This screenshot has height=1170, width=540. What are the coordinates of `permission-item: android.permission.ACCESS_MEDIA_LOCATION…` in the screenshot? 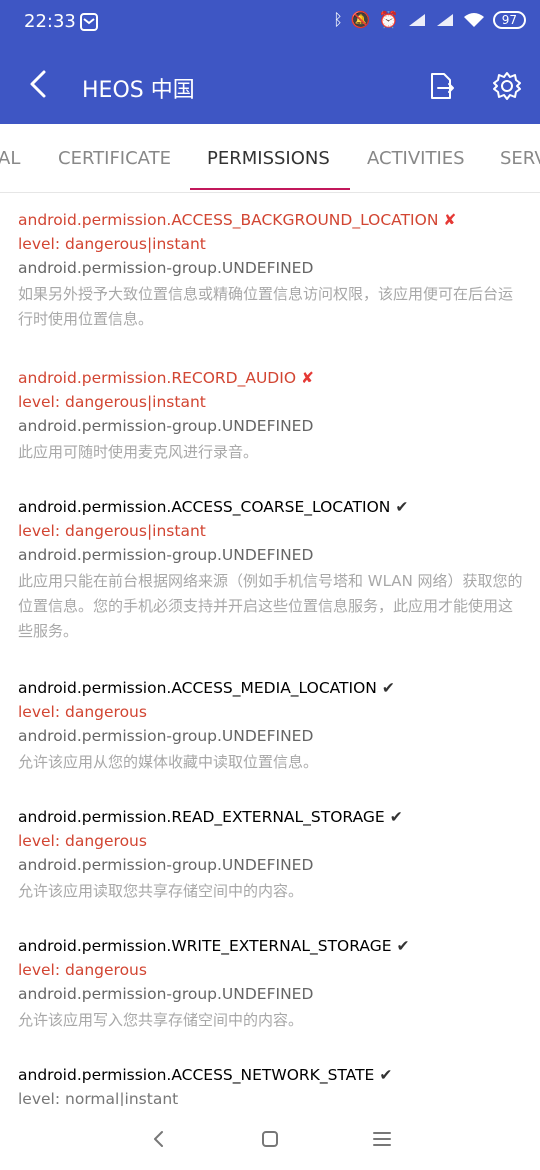 It's located at (272, 725).